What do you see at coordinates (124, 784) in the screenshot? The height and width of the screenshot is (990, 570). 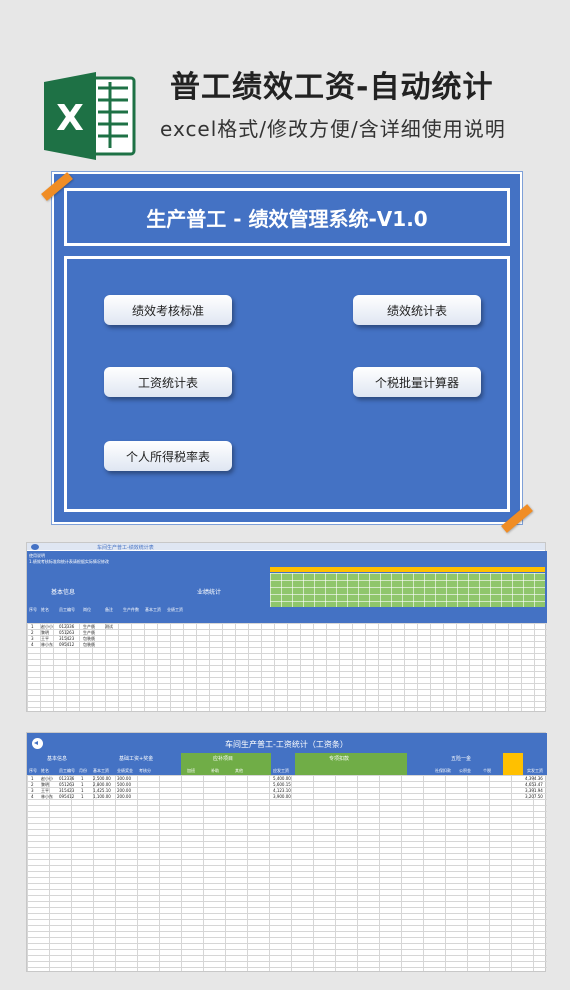 I see `table-cell: 500.00` at bounding box center [124, 784].